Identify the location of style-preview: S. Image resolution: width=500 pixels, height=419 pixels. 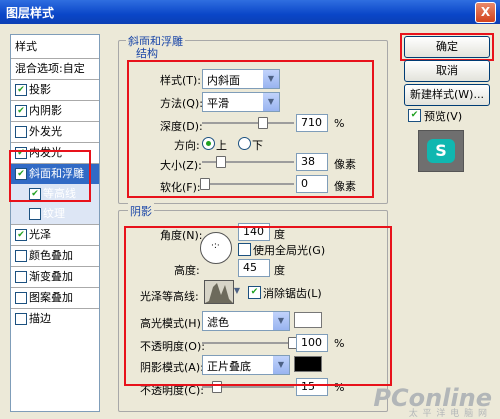
(441, 151).